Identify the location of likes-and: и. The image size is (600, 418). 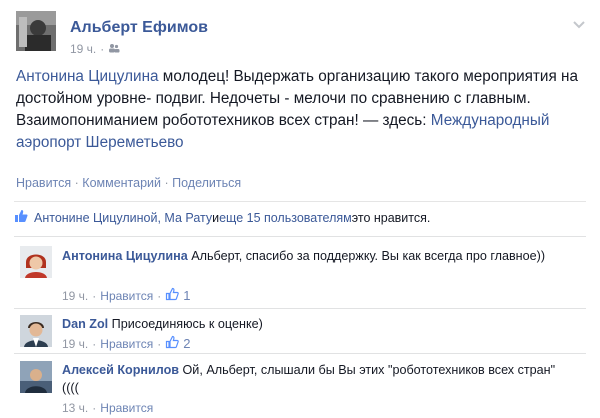
(216, 217).